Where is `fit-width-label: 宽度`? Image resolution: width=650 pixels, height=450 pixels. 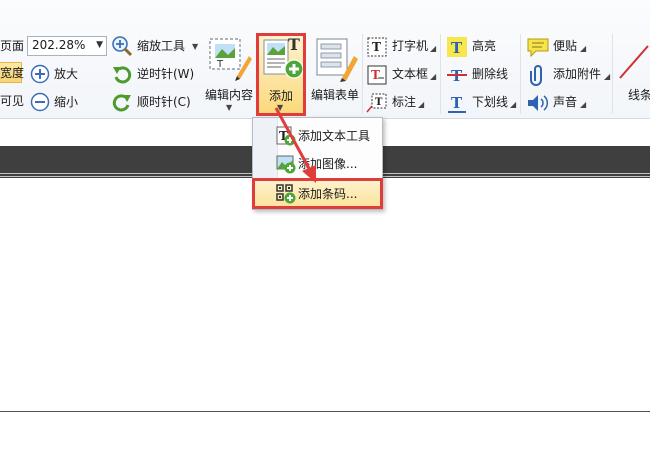
fit-width-label: 宽度 is located at coordinates (12, 73).